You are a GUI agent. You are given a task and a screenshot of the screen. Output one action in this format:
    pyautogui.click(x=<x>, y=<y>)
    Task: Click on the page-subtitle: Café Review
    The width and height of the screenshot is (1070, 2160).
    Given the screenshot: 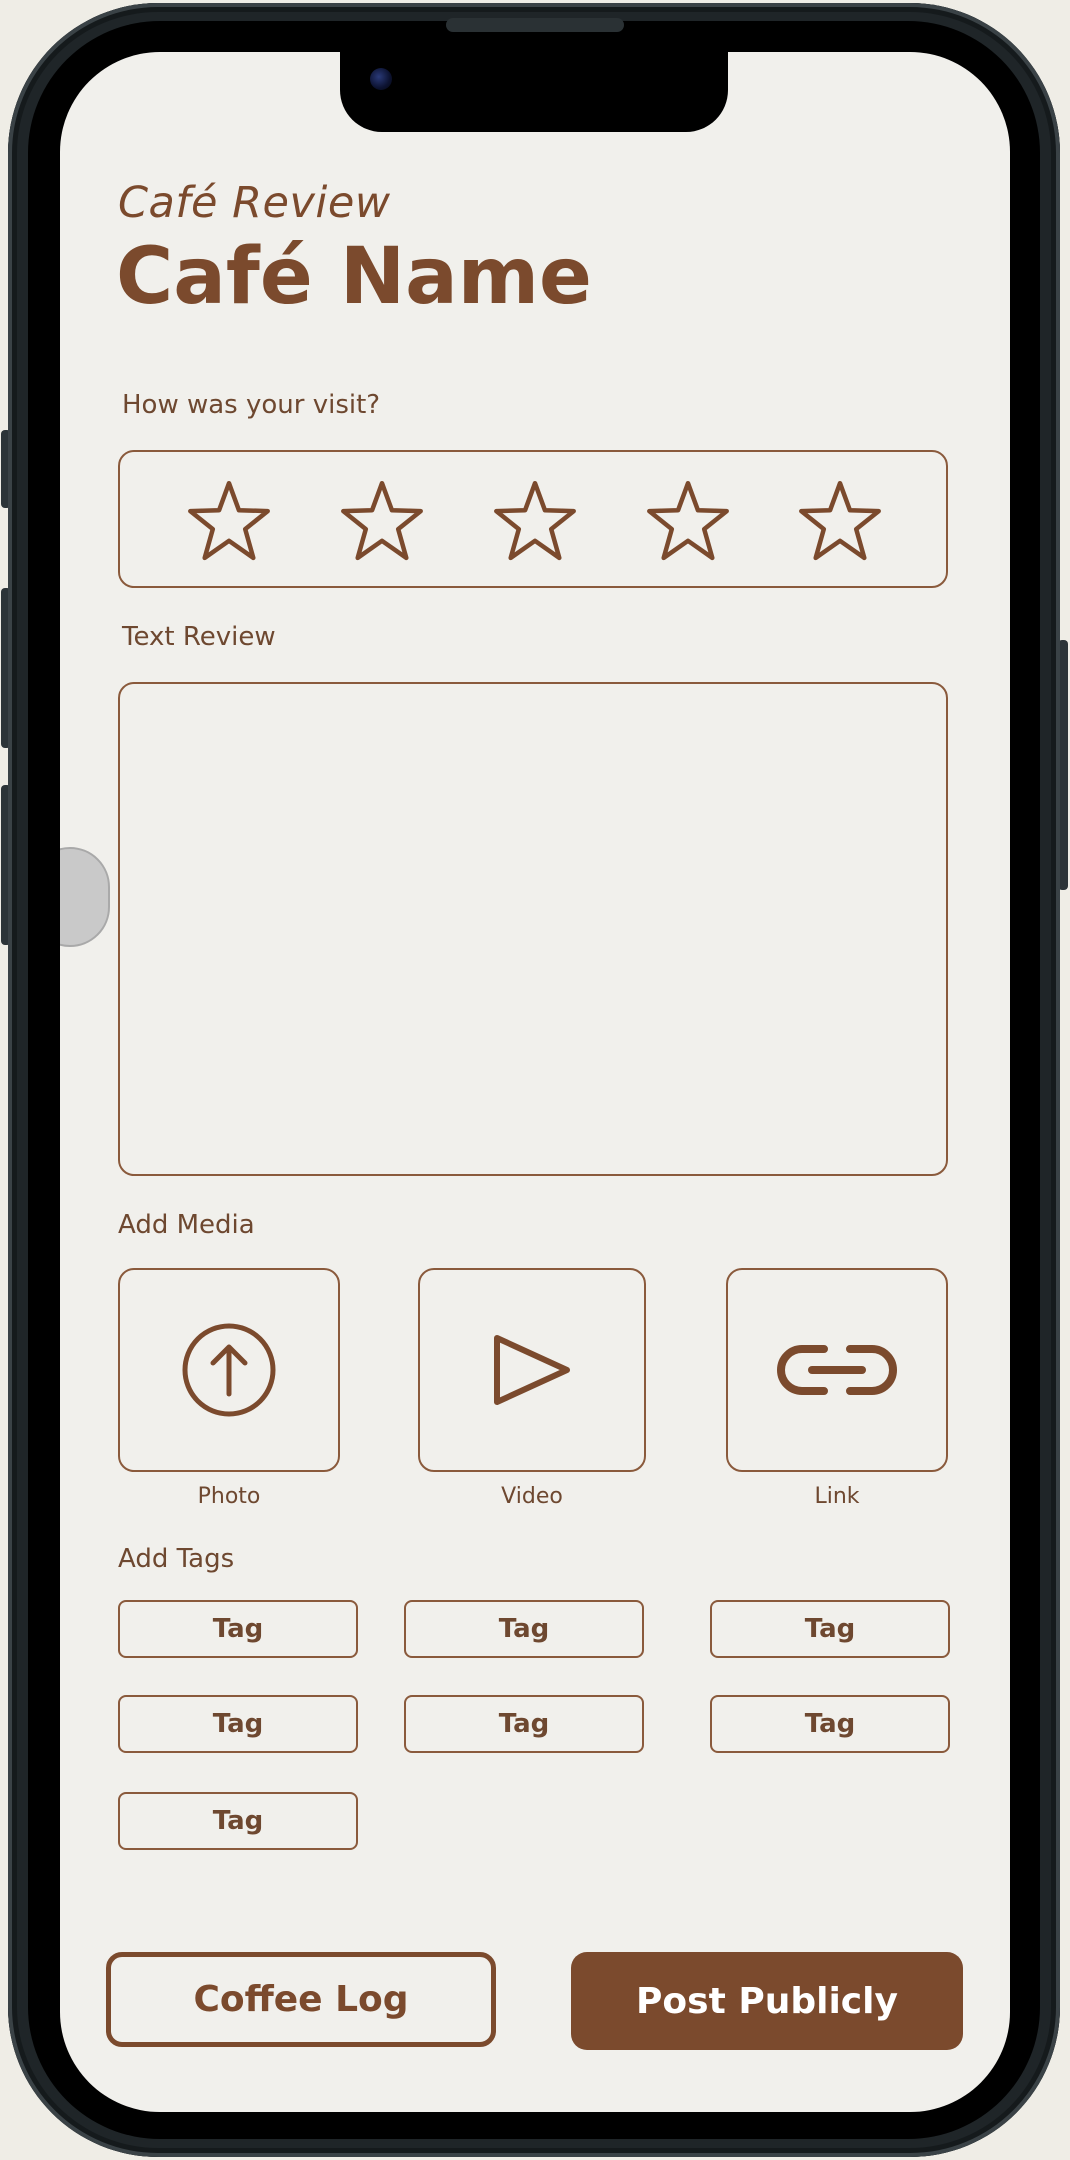 What is the action you would take?
    pyautogui.click(x=254, y=203)
    